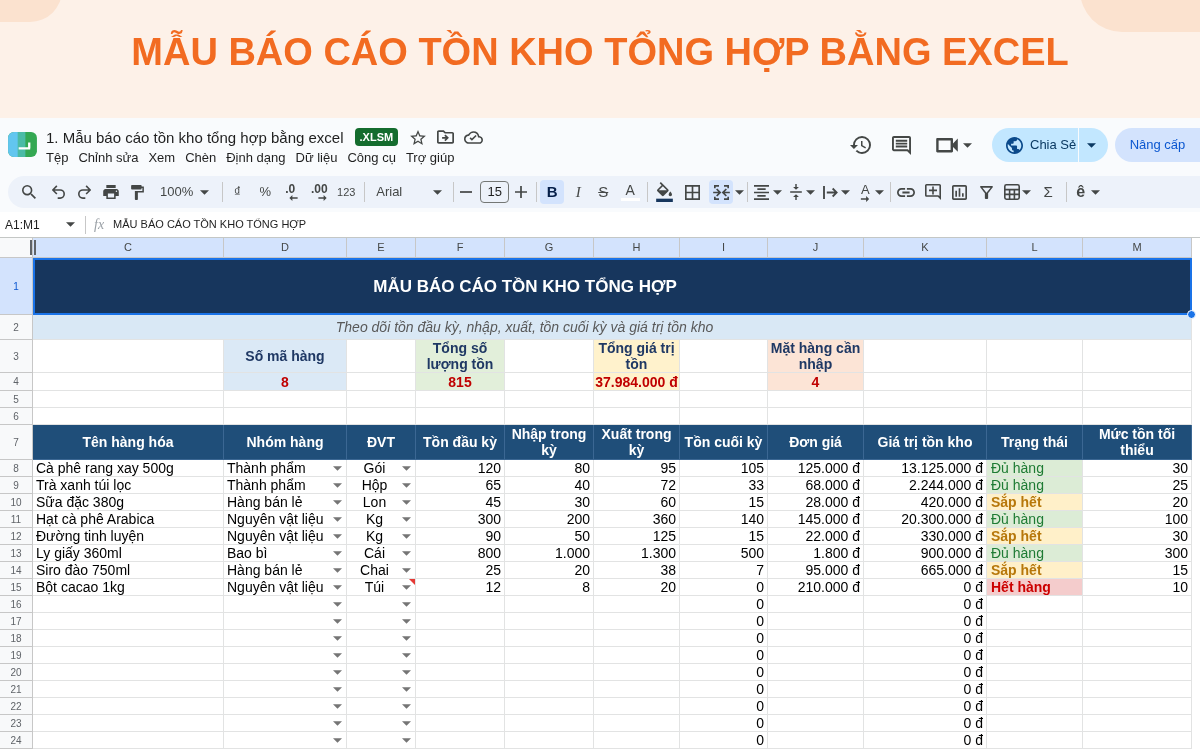 The image size is (1200, 750). I want to click on table-icon, so click(1012, 192).